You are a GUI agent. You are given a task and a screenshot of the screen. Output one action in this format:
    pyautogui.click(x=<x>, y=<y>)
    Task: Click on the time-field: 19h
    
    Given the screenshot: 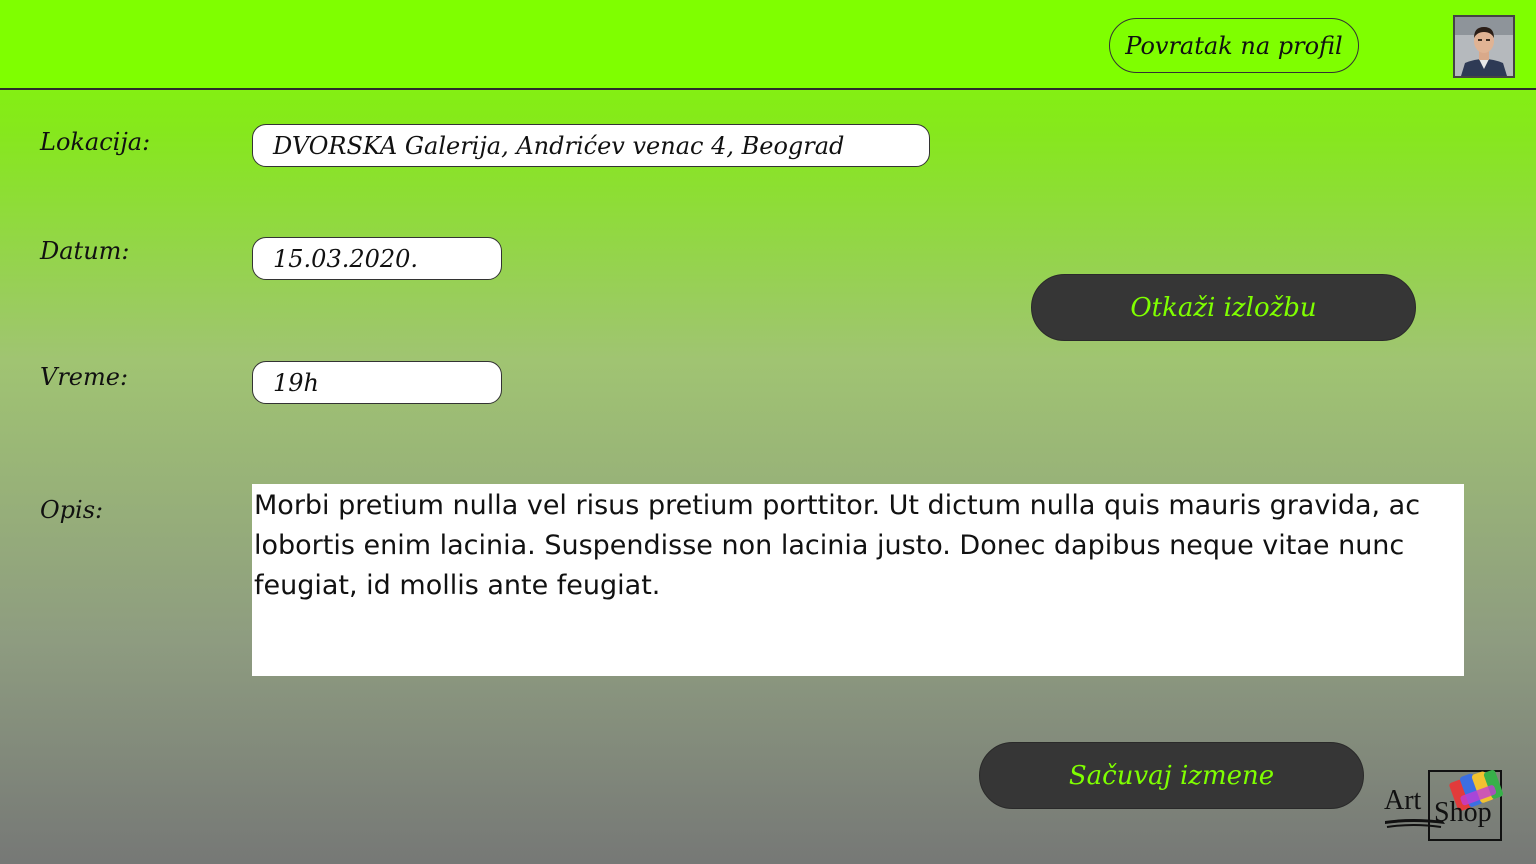 What is the action you would take?
    pyautogui.click(x=377, y=382)
    